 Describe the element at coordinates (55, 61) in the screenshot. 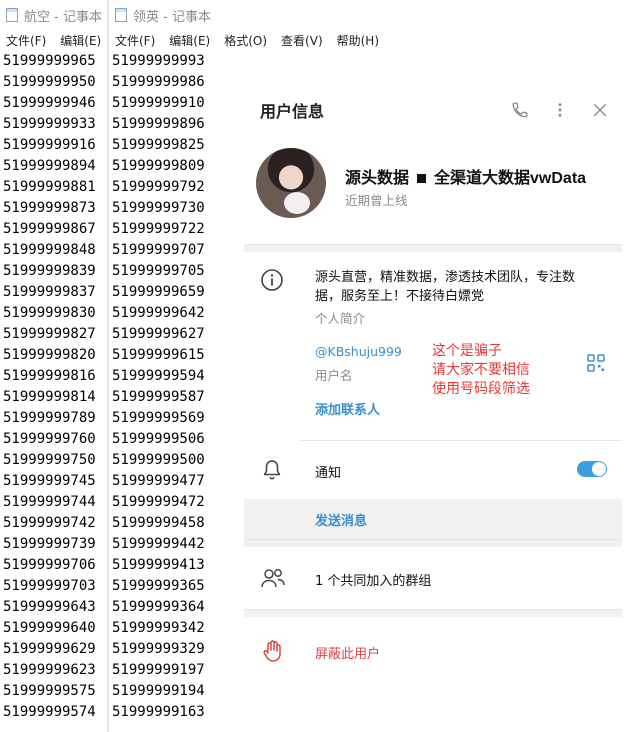

I see `text-line: 51999999965` at that location.